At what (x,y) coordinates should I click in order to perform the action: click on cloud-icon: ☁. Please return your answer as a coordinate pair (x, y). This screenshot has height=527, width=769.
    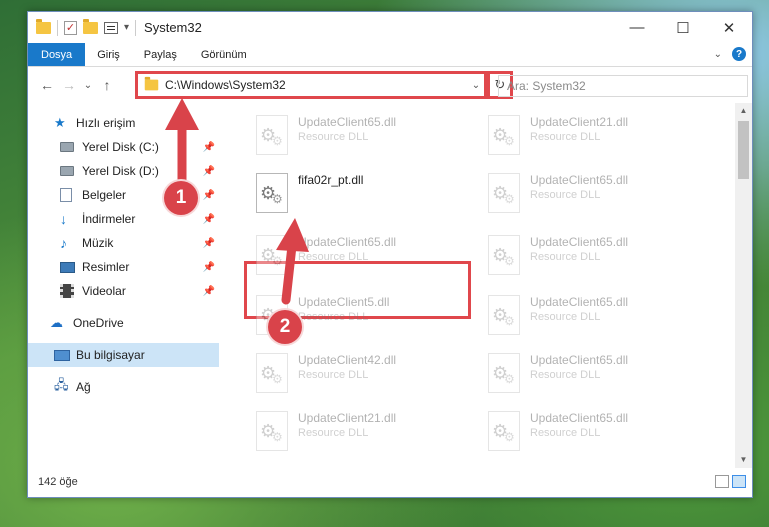
    Looking at the image, I should click on (56, 322).